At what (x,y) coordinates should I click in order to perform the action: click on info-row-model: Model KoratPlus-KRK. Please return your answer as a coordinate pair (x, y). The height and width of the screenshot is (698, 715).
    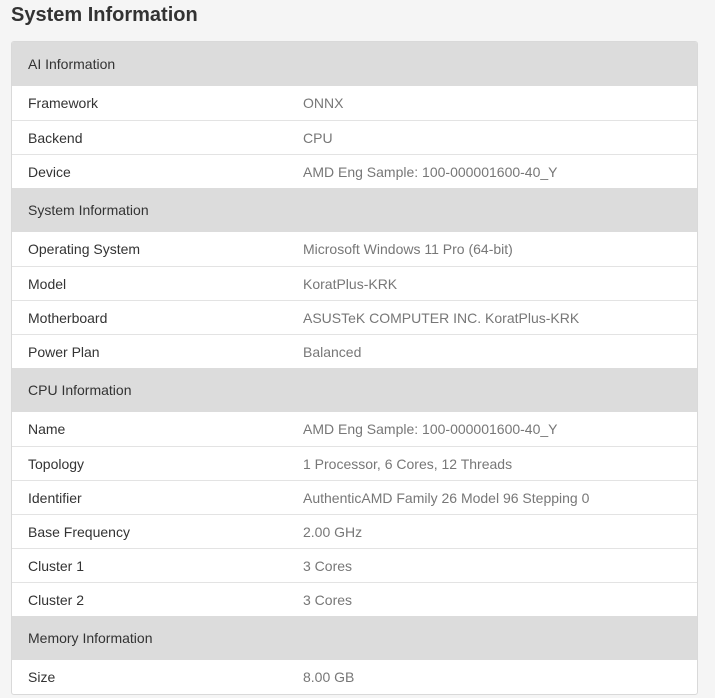
    Looking at the image, I should click on (354, 283).